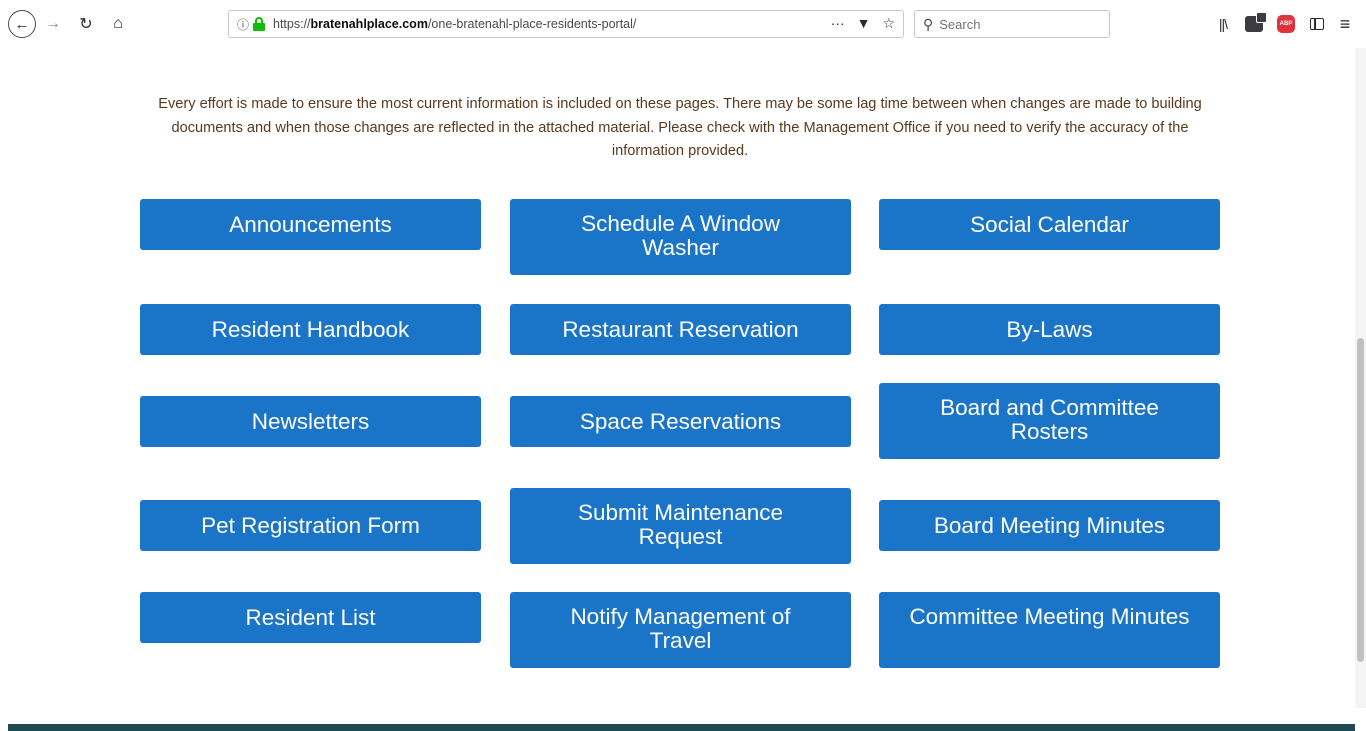 Image resolution: width=1366 pixels, height=731 pixels. I want to click on more-dots-icon: ···, so click(838, 23).